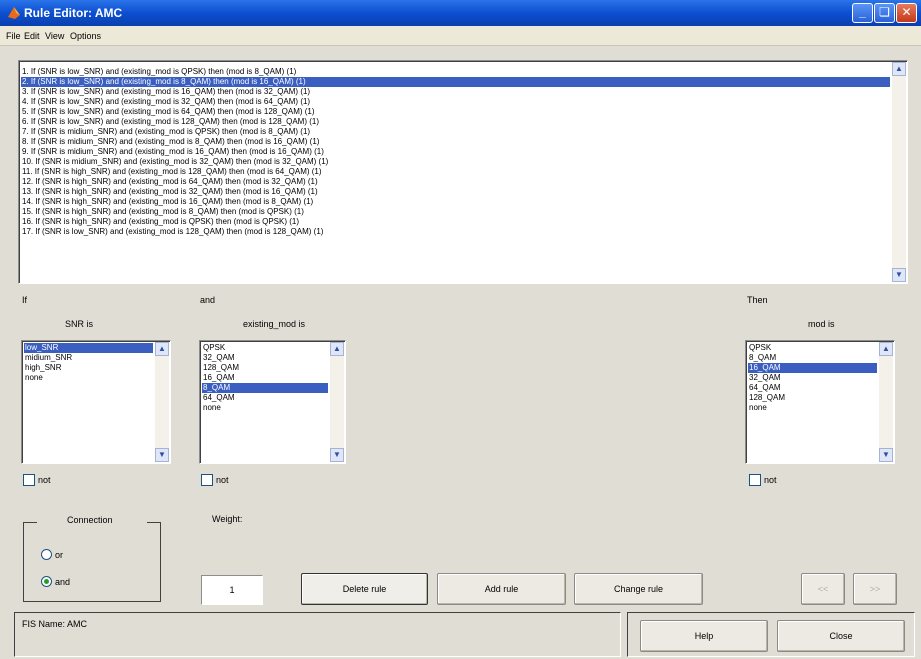 The width and height of the screenshot is (921, 659). What do you see at coordinates (88, 378) in the screenshot?
I see `snr-list-item: none` at bounding box center [88, 378].